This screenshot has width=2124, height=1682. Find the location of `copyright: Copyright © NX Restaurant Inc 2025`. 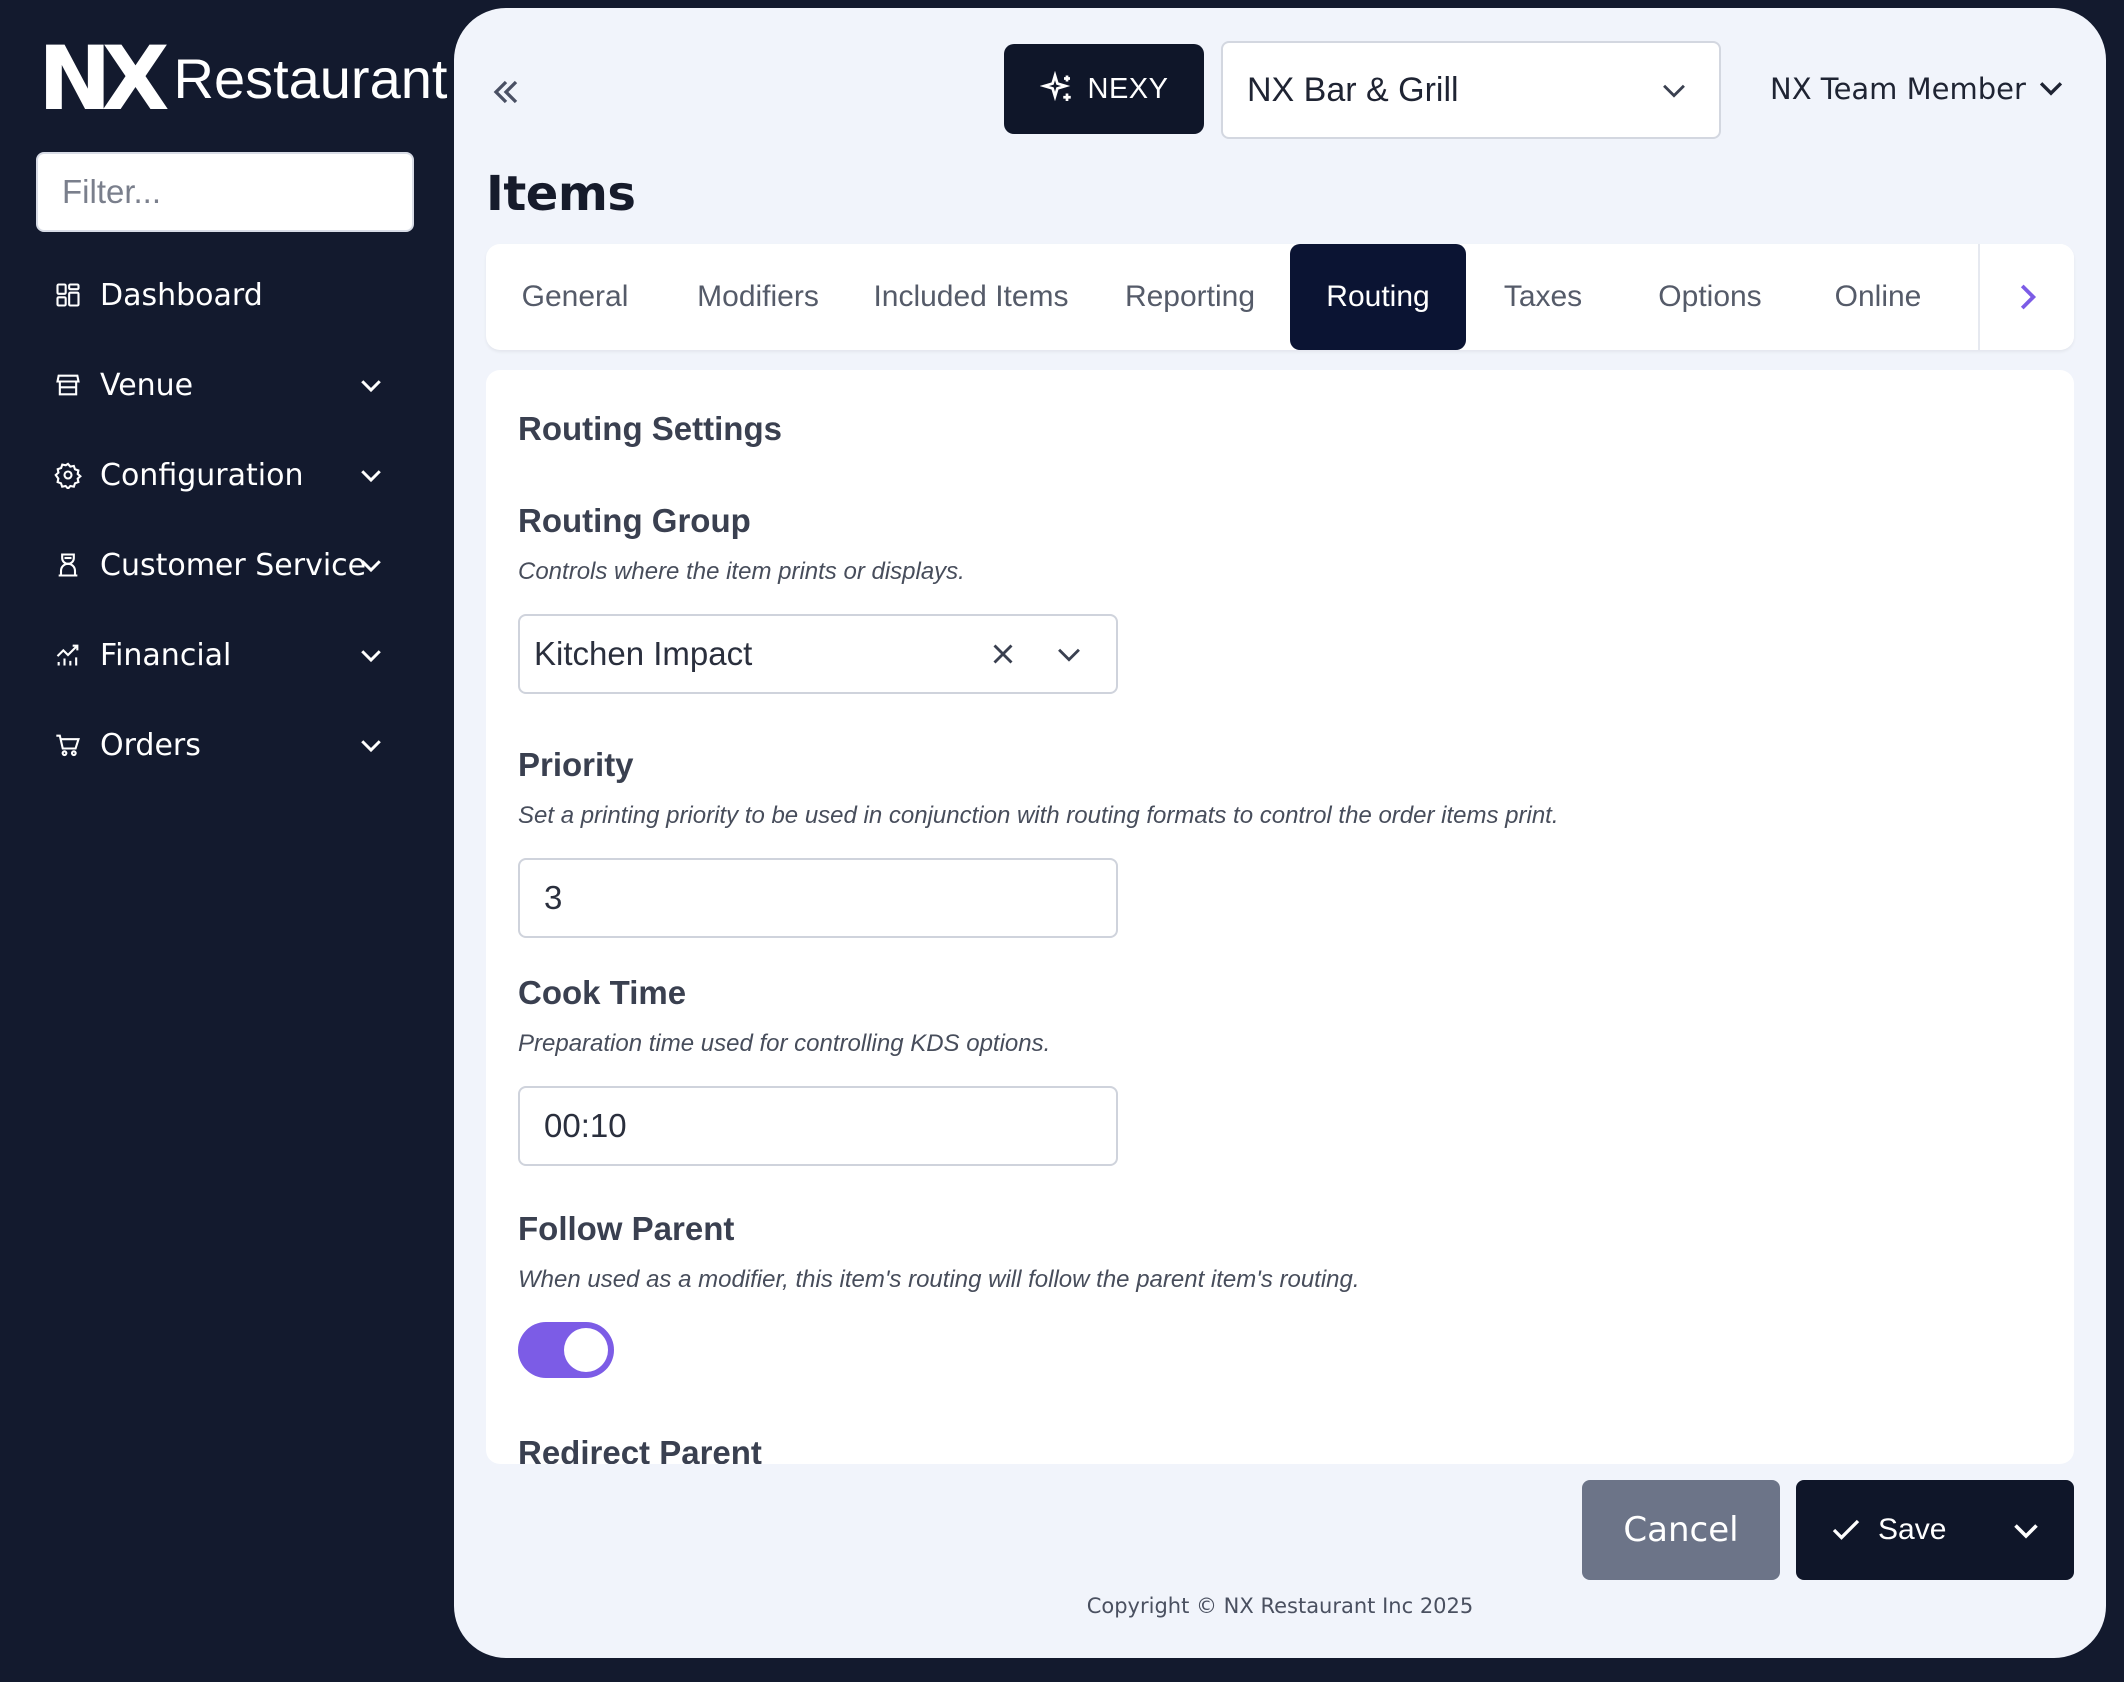

copyright: Copyright © NX Restaurant Inc 2025 is located at coordinates (1280, 1606).